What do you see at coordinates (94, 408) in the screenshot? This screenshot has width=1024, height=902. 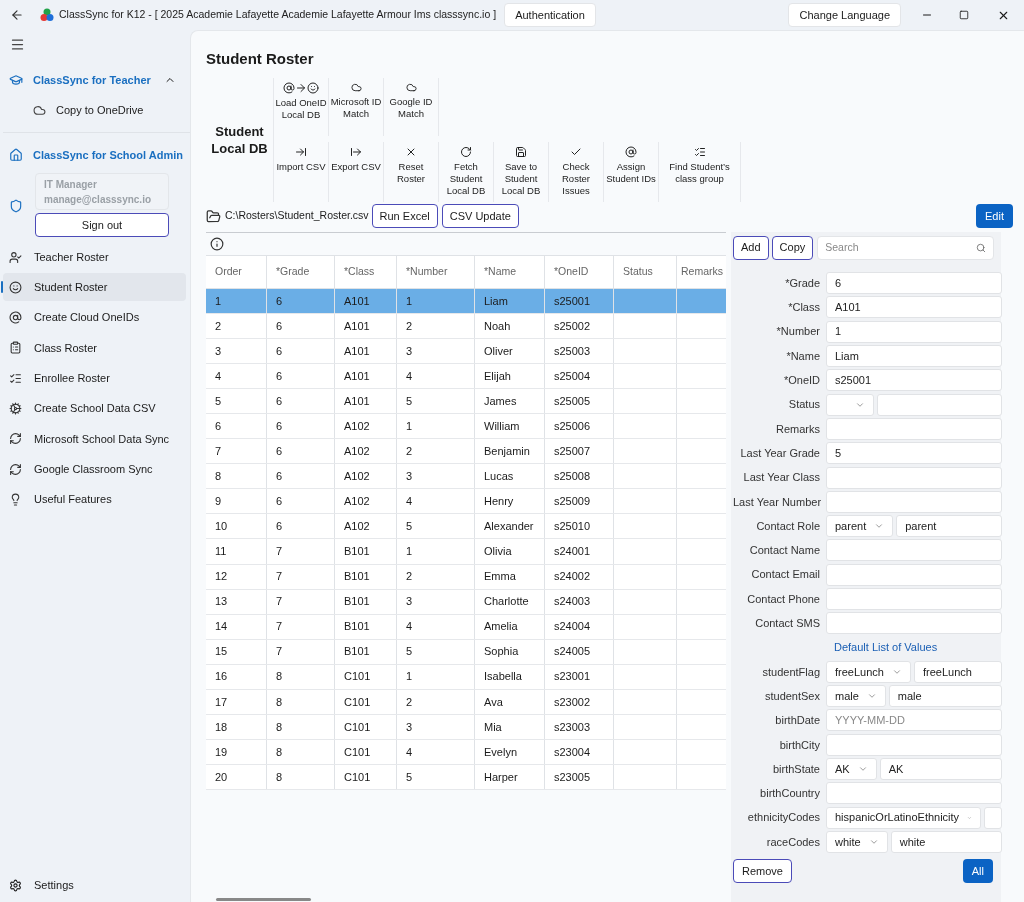 I see `nav-item: Create School Data CSV` at bounding box center [94, 408].